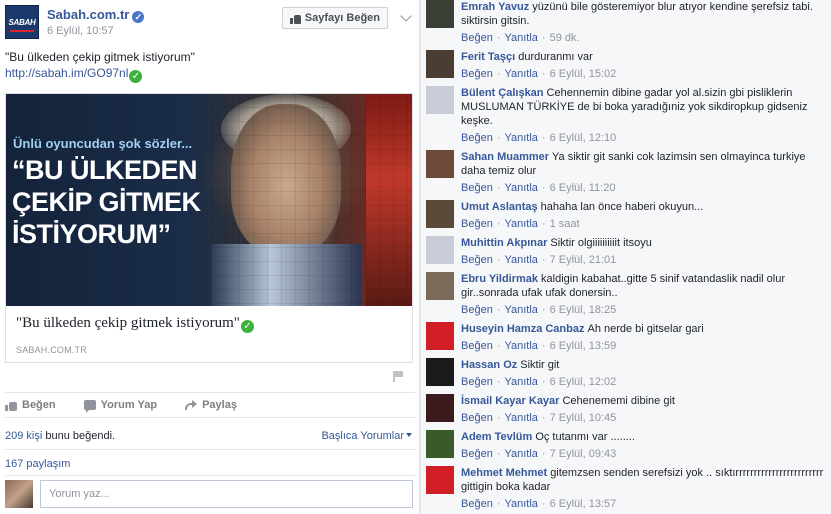 The image size is (831, 514). I want to click on thumbs-up-icon, so click(295, 18).